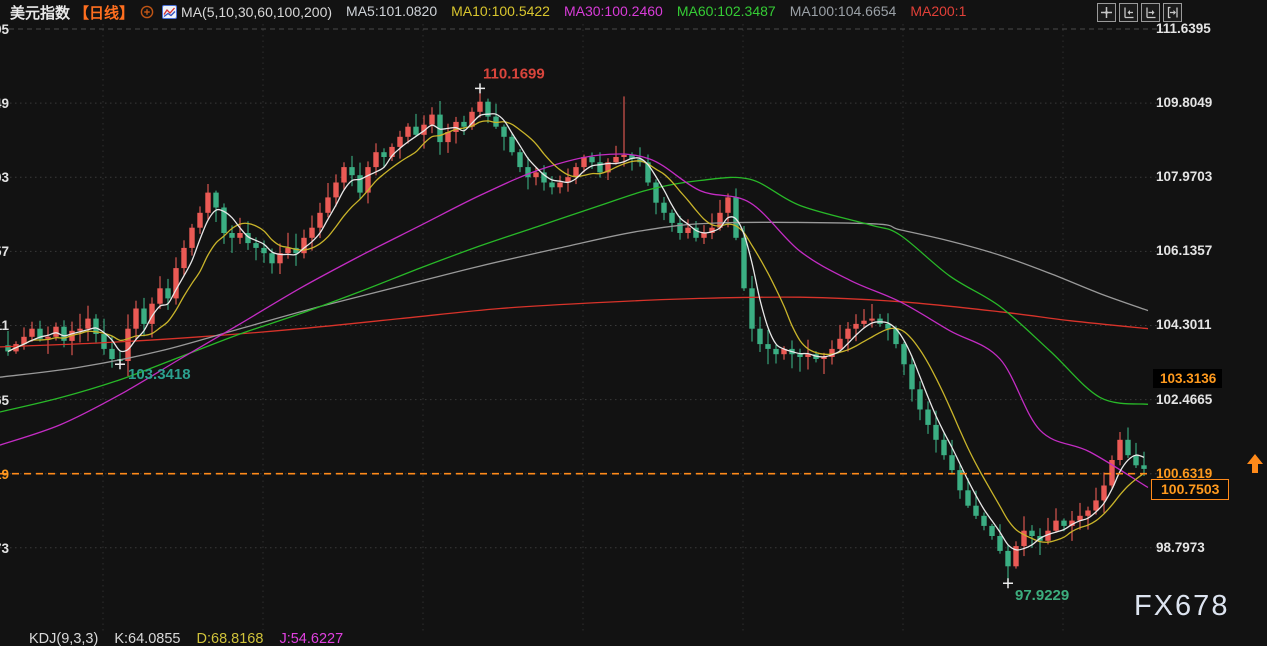 This screenshot has width=1267, height=646. I want to click on left-axis-label-fragment: 106.1357, so click(4, 252).